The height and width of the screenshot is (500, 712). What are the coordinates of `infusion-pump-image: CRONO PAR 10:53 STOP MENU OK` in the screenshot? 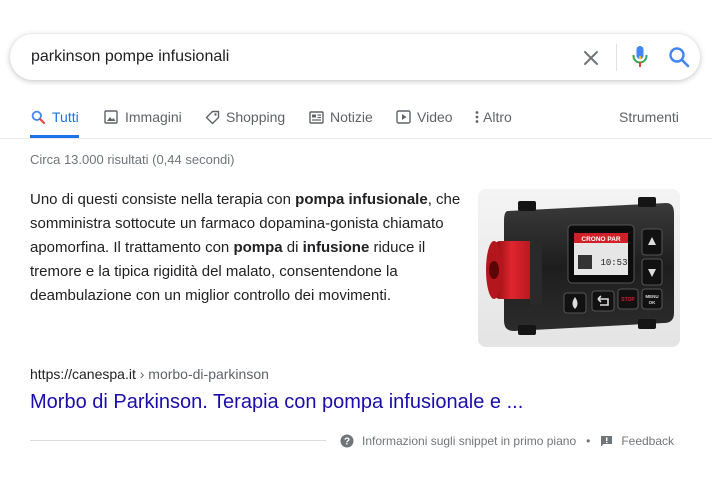 It's located at (579, 268).